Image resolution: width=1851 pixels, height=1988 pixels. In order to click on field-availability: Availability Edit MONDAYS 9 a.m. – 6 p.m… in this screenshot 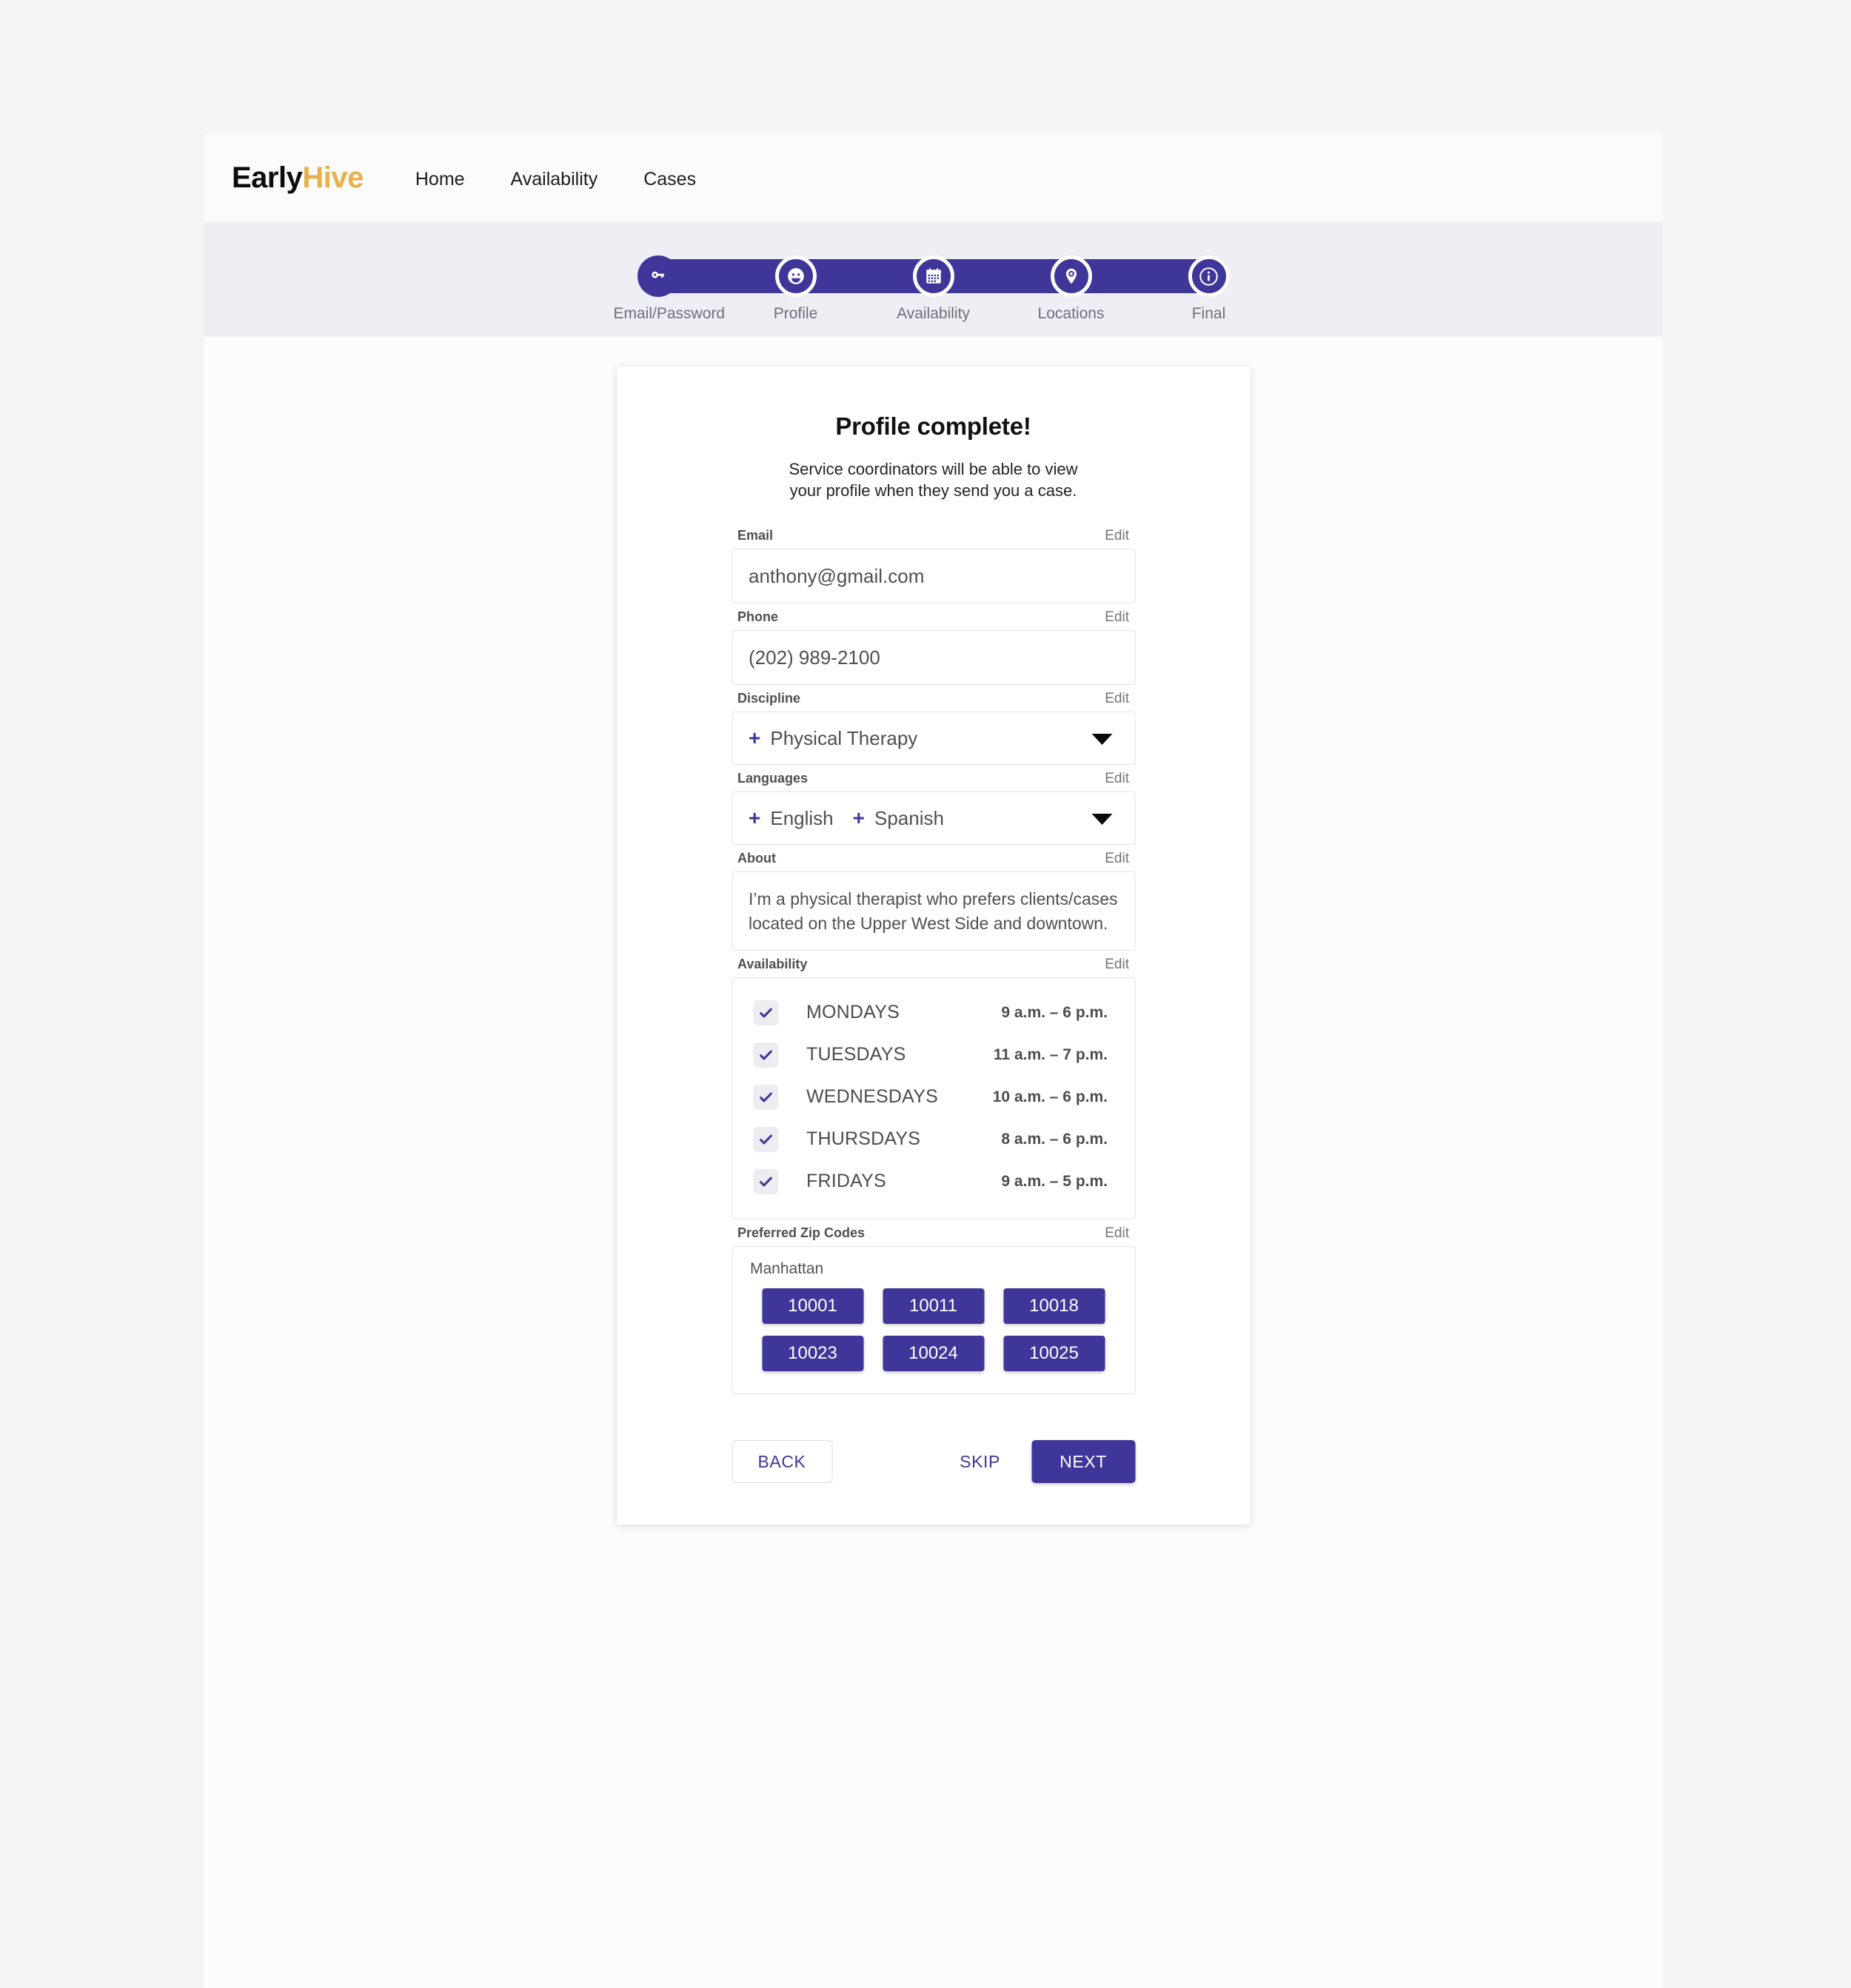, I will do `click(933, 1088)`.